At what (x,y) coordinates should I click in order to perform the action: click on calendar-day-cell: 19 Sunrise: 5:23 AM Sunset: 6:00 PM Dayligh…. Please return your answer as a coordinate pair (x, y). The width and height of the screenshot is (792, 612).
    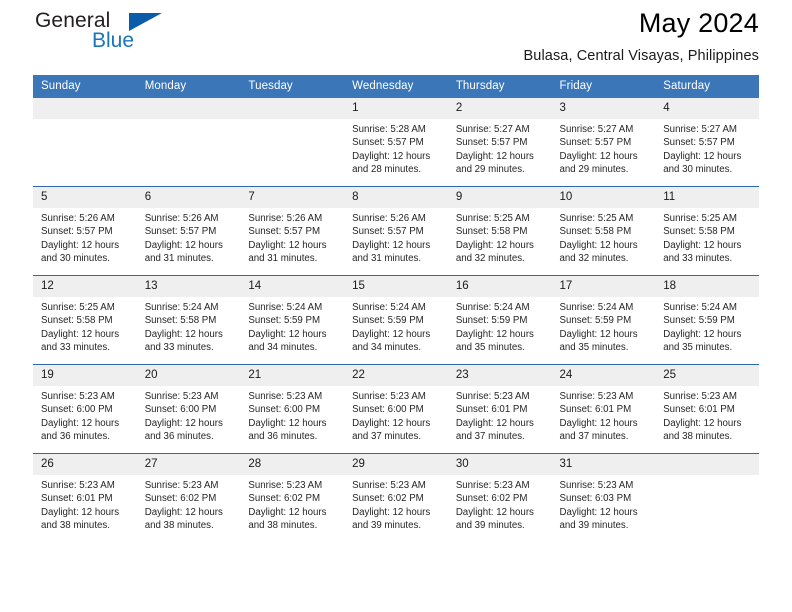
    Looking at the image, I should click on (85, 409).